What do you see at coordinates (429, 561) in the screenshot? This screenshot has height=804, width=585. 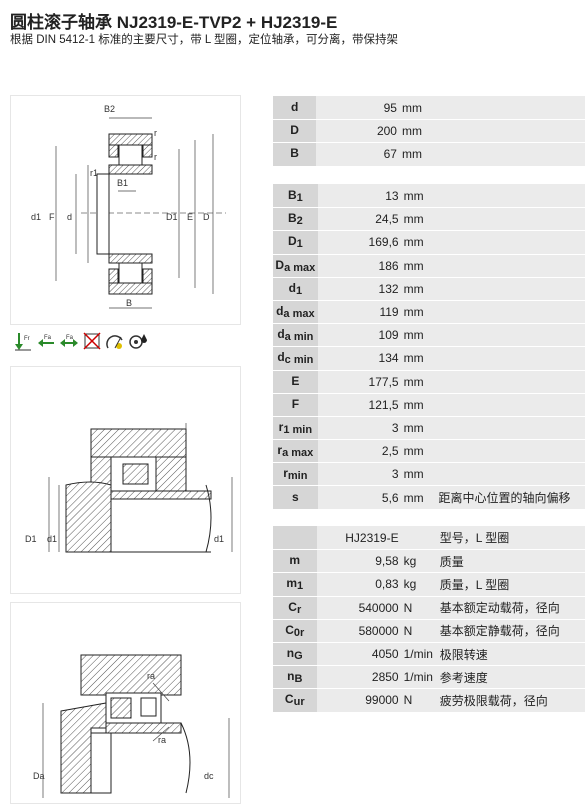 I see `table-row: m 9,58 kg 质量` at bounding box center [429, 561].